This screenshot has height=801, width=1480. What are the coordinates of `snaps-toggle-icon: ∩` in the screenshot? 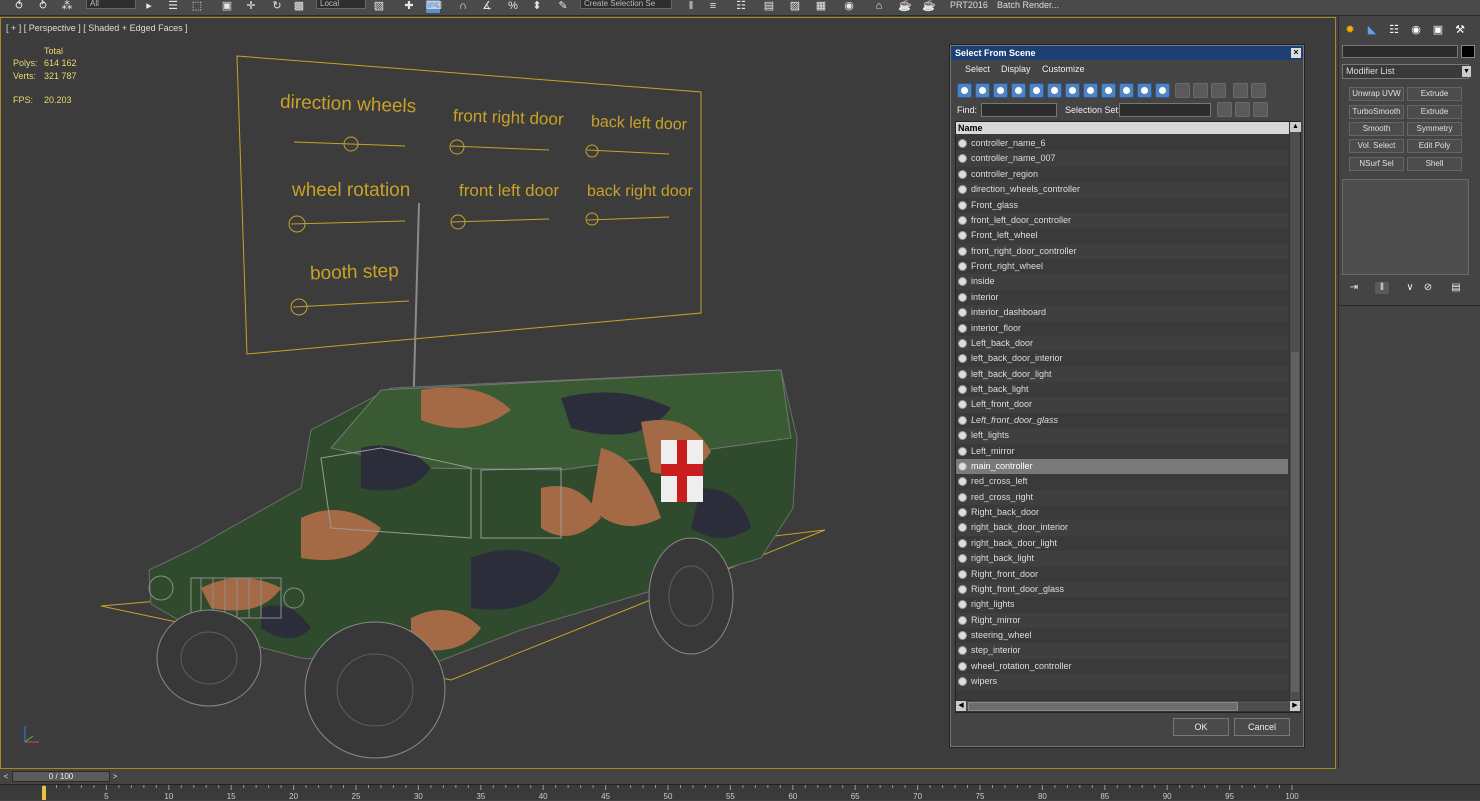 It's located at (463, 6).